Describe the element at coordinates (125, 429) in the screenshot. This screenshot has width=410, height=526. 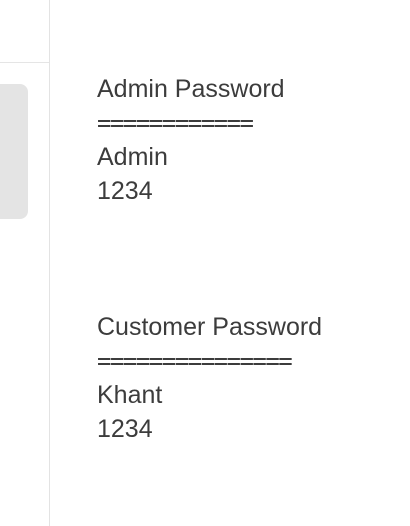
I see `customer-password: 1234` at that location.